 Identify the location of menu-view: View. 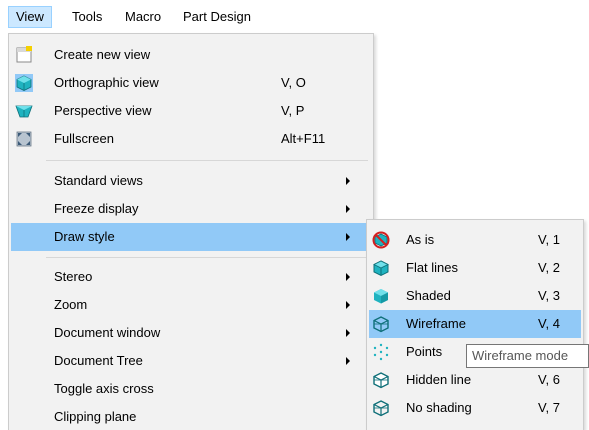
(30, 17).